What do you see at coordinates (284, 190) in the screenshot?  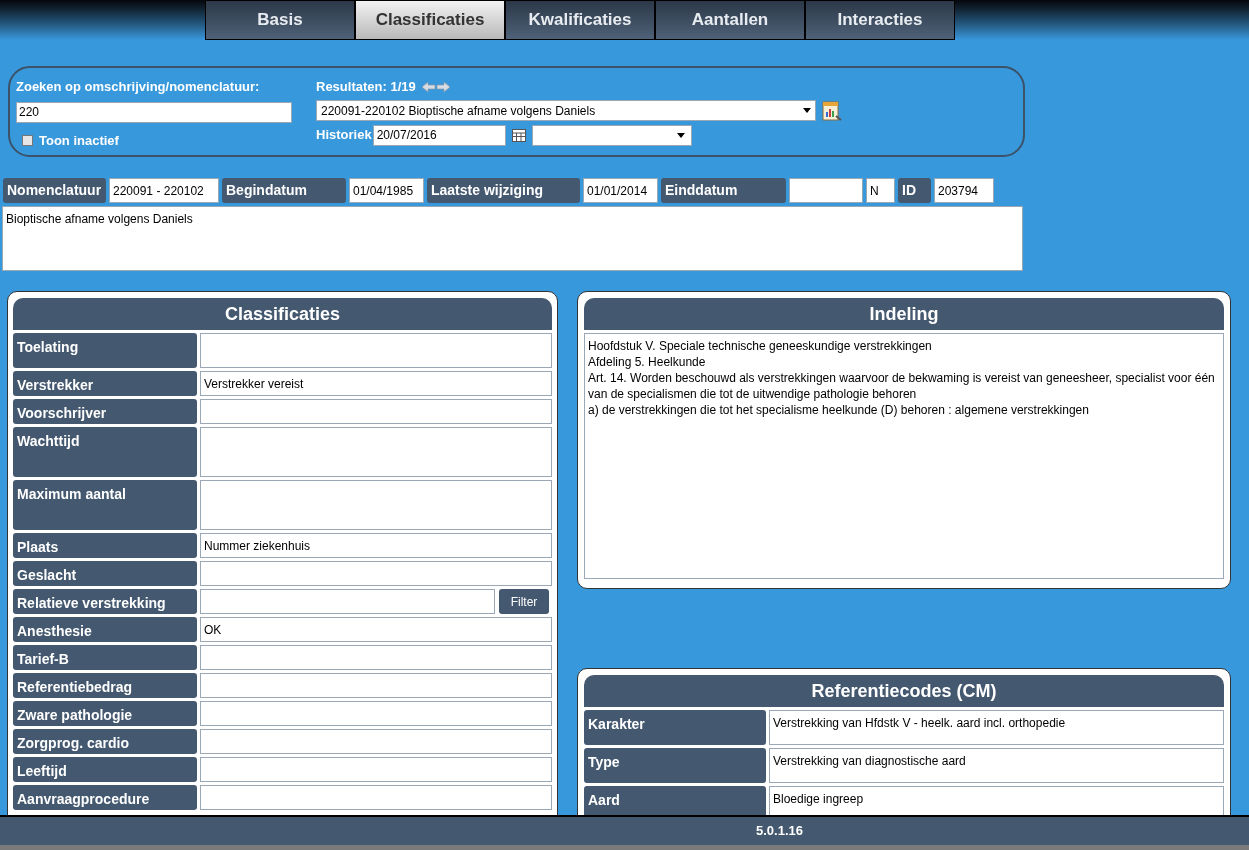 I see `field-label: Begindatum` at bounding box center [284, 190].